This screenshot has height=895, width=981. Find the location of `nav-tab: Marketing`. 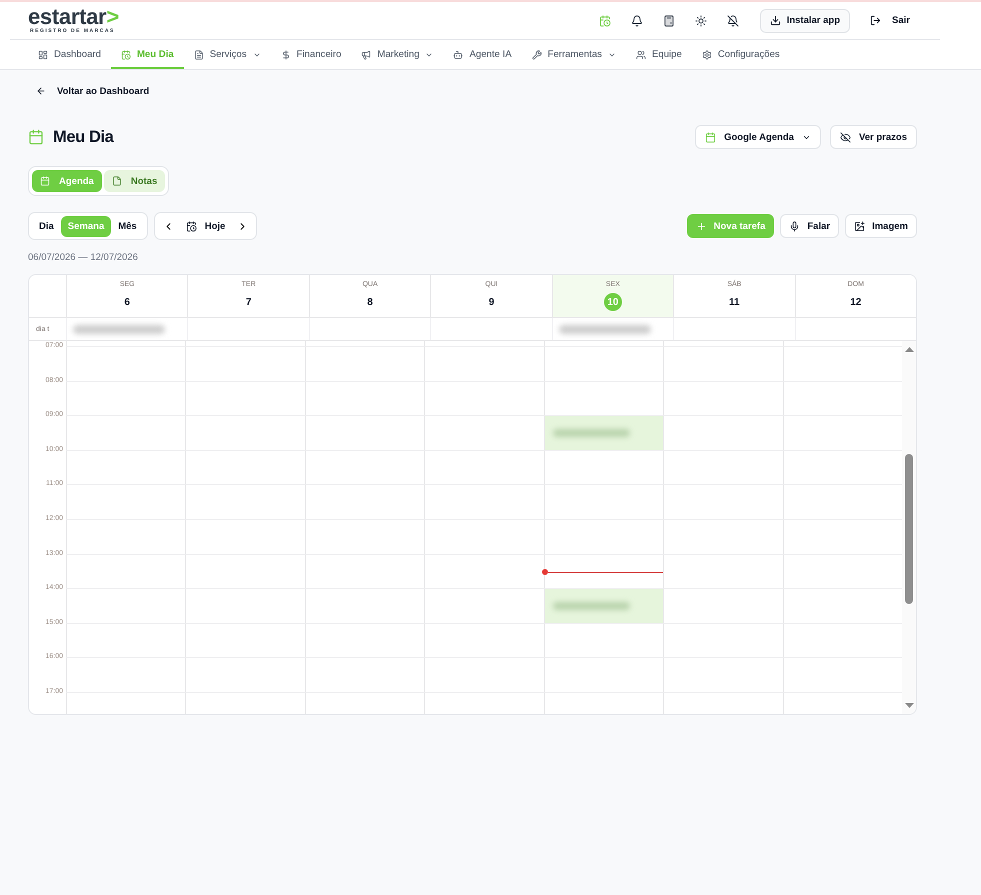

nav-tab: Marketing is located at coordinates (397, 54).